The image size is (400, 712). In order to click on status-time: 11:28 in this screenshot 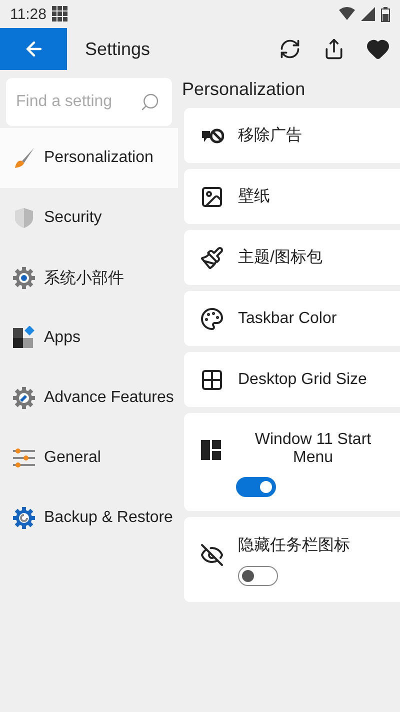, I will do `click(28, 14)`.